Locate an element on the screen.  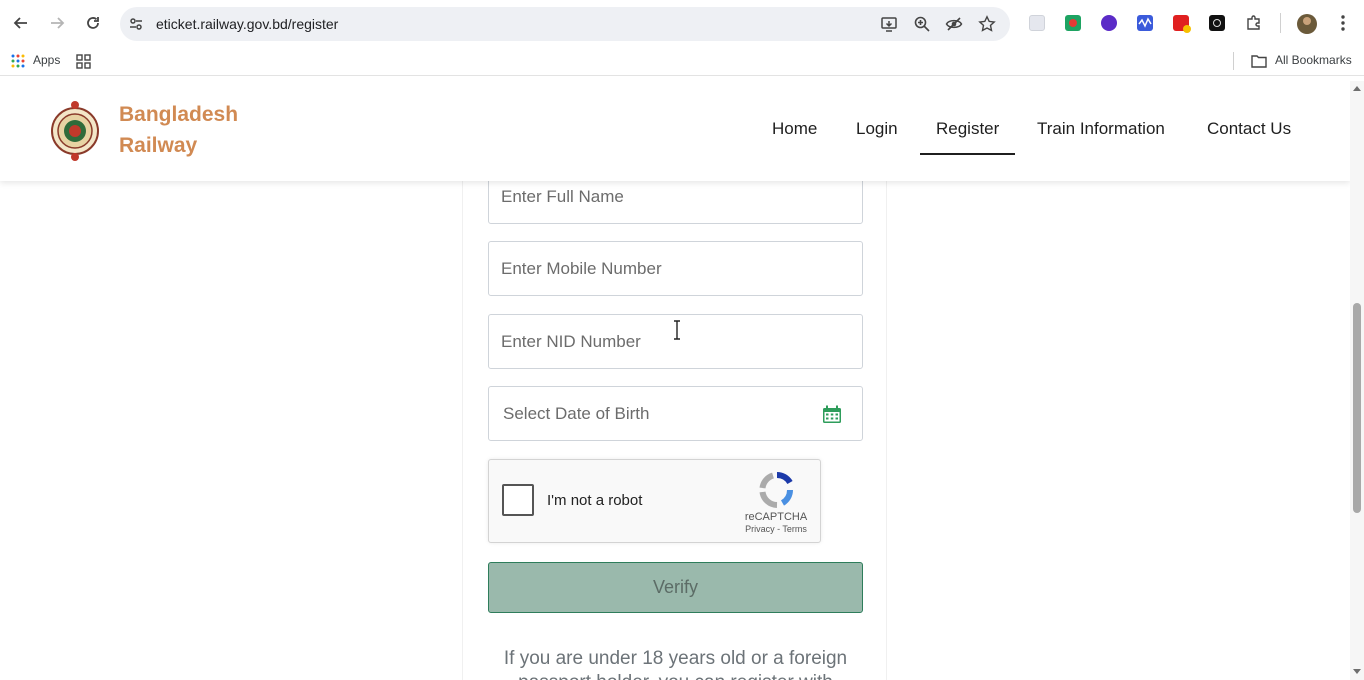
apps-grid-icon is located at coordinates (18, 61).